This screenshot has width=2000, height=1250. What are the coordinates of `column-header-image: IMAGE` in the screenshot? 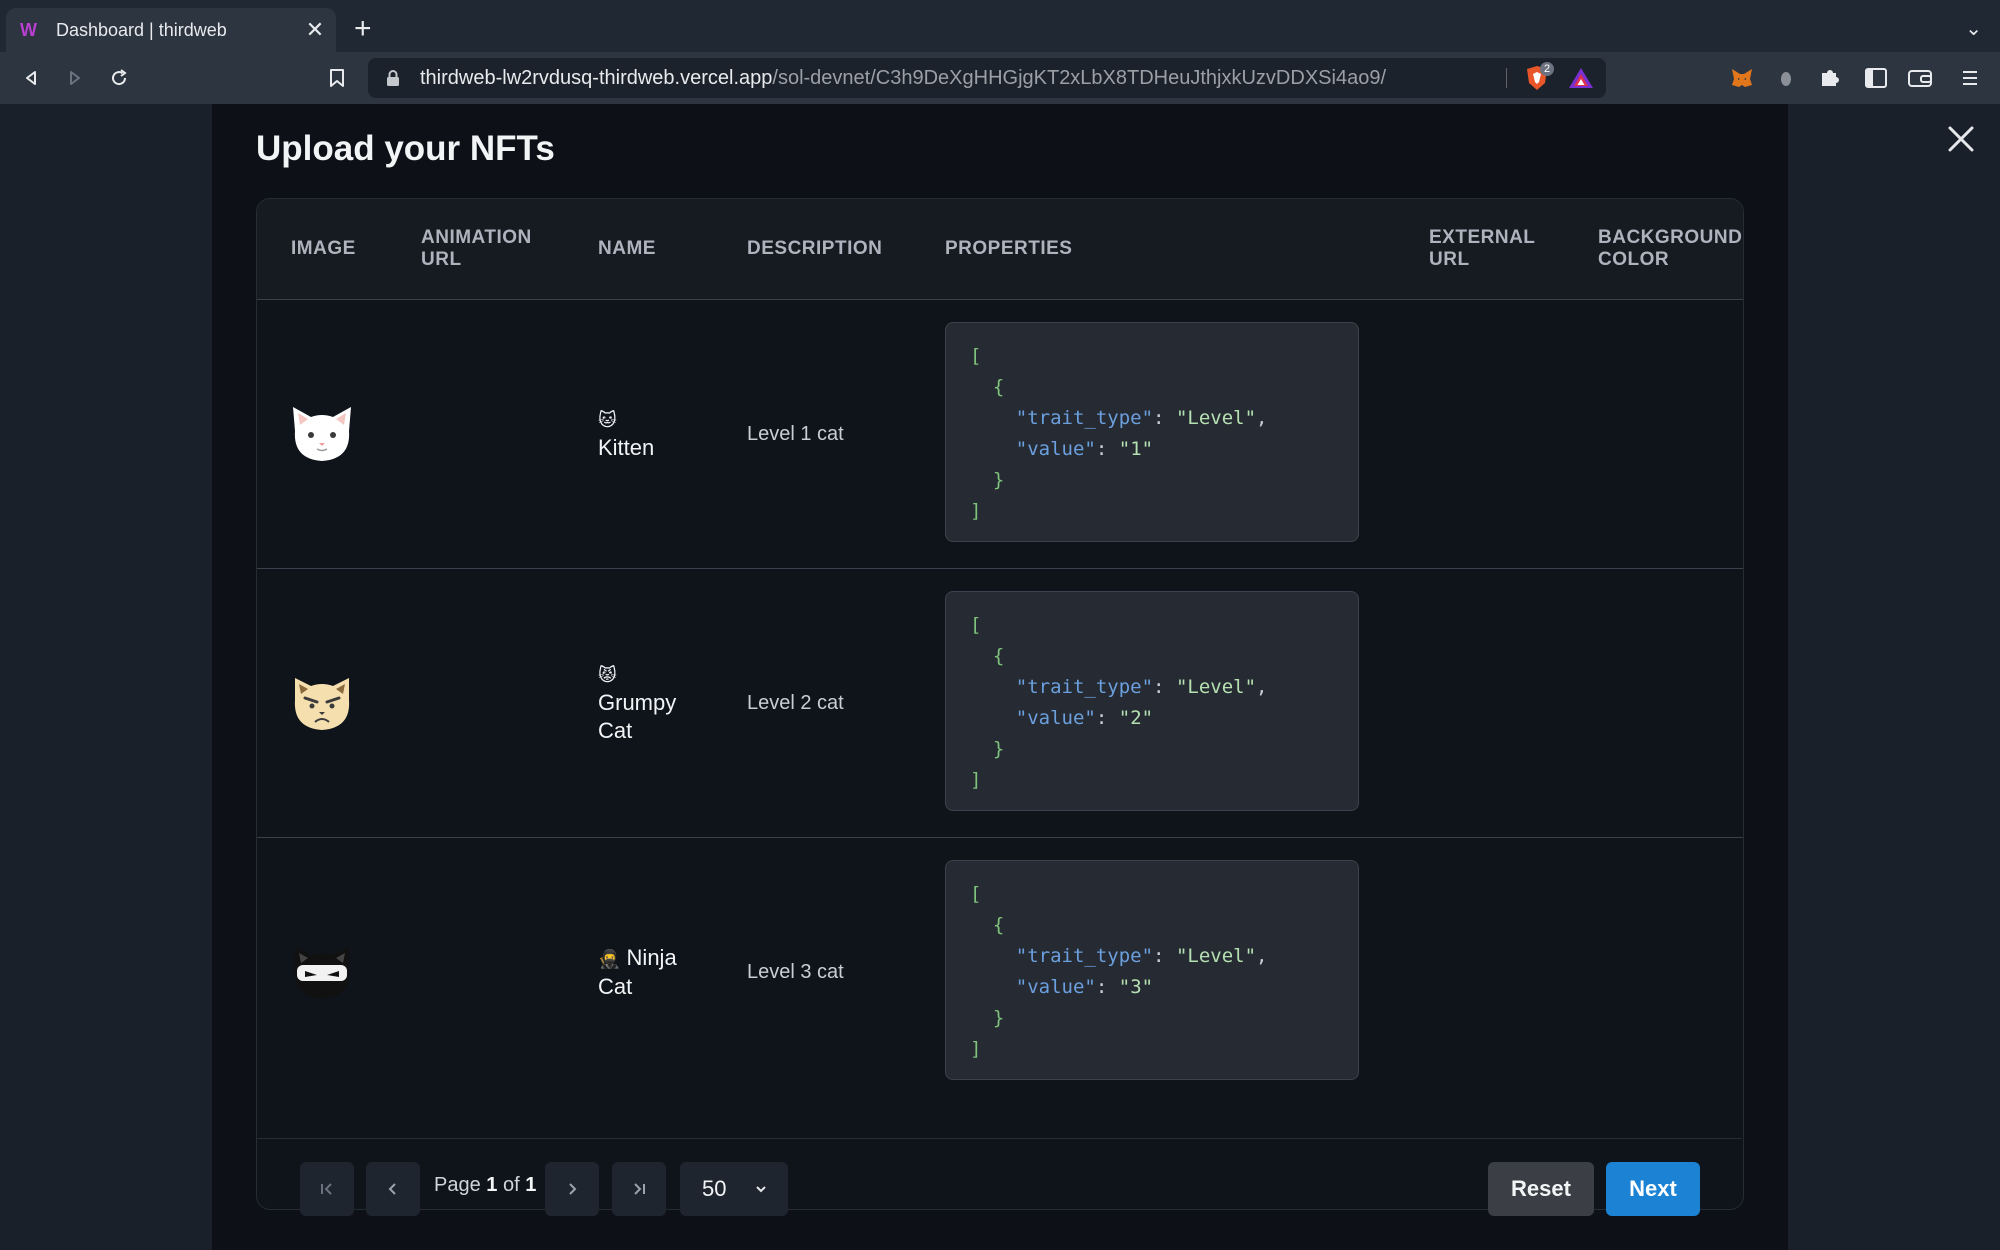 It's located at (323, 248).